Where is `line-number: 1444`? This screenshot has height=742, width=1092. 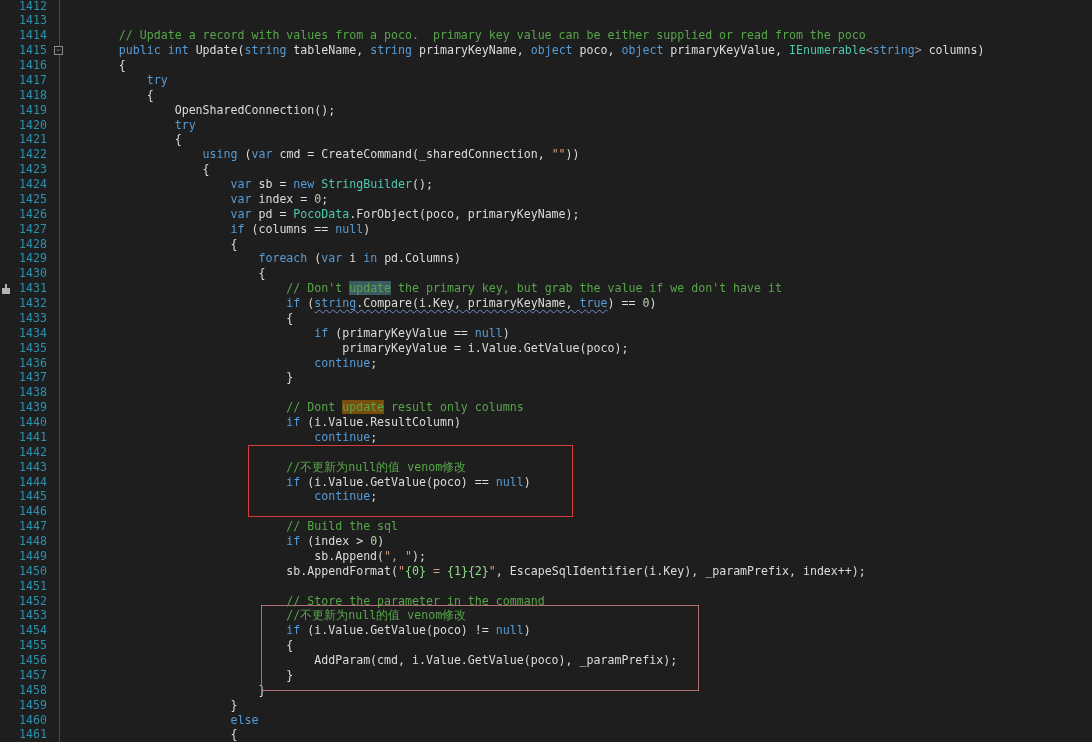 line-number: 1444 is located at coordinates (32, 482).